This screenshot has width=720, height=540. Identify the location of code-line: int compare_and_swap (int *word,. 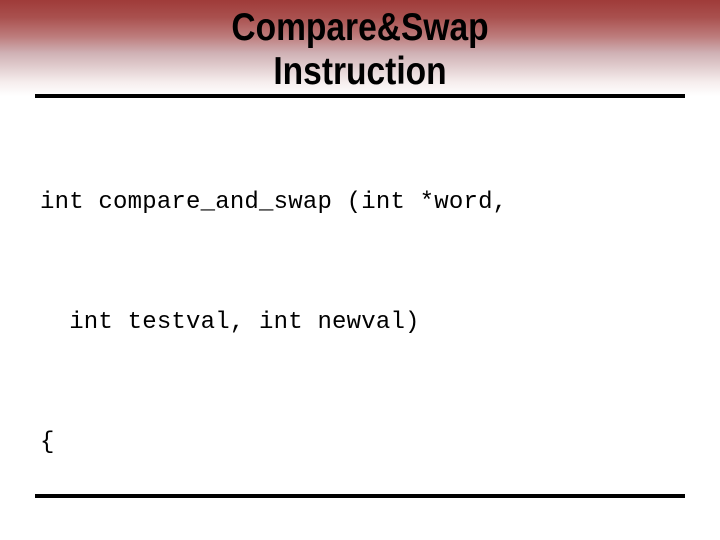
(274, 202).